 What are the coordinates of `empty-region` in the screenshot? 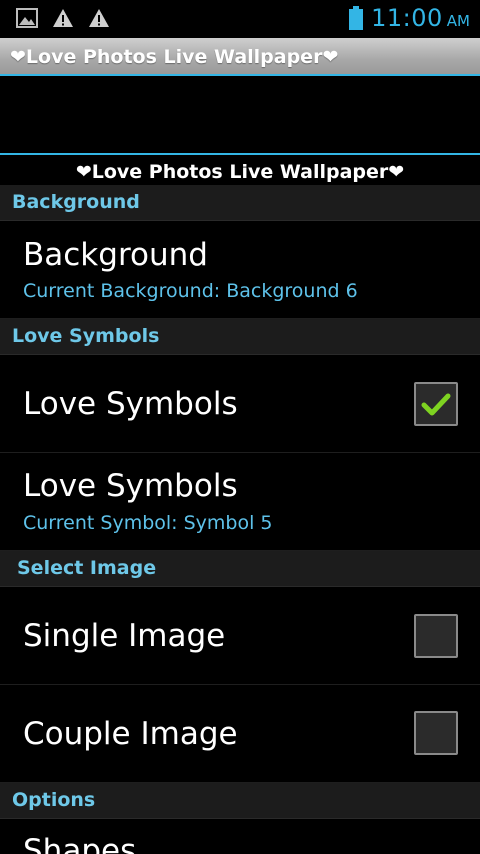 It's located at (240, 115).